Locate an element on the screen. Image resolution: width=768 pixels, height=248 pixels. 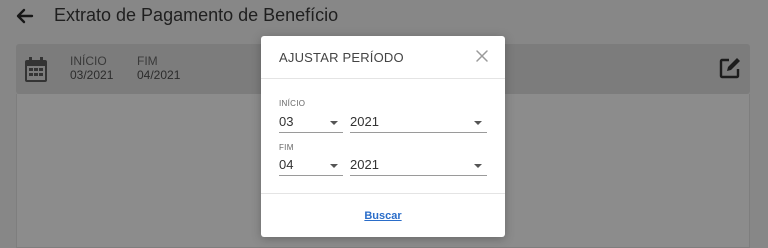
search-button: Buscar is located at coordinates (383, 216).